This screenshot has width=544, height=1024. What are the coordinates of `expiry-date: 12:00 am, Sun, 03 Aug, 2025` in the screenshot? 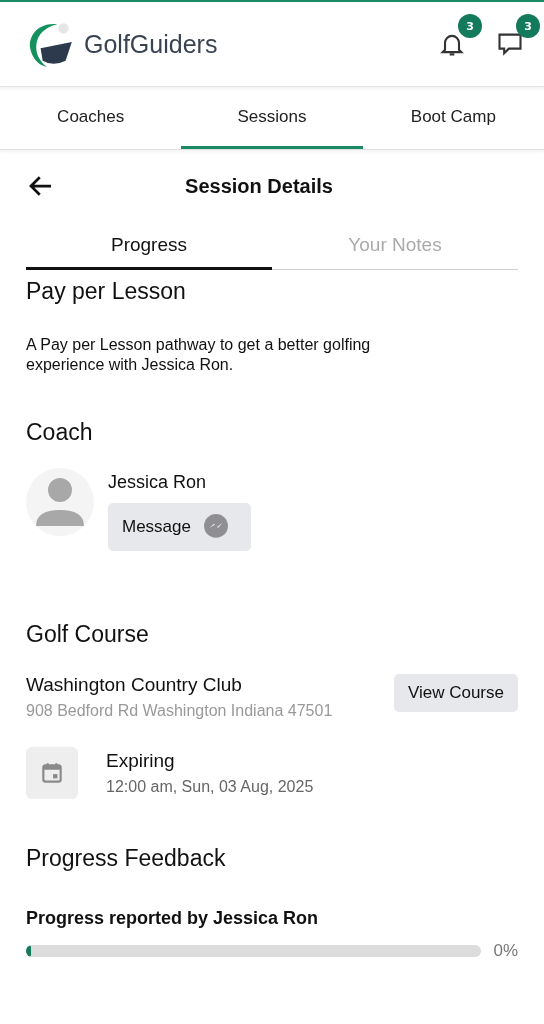 It's located at (210, 787).